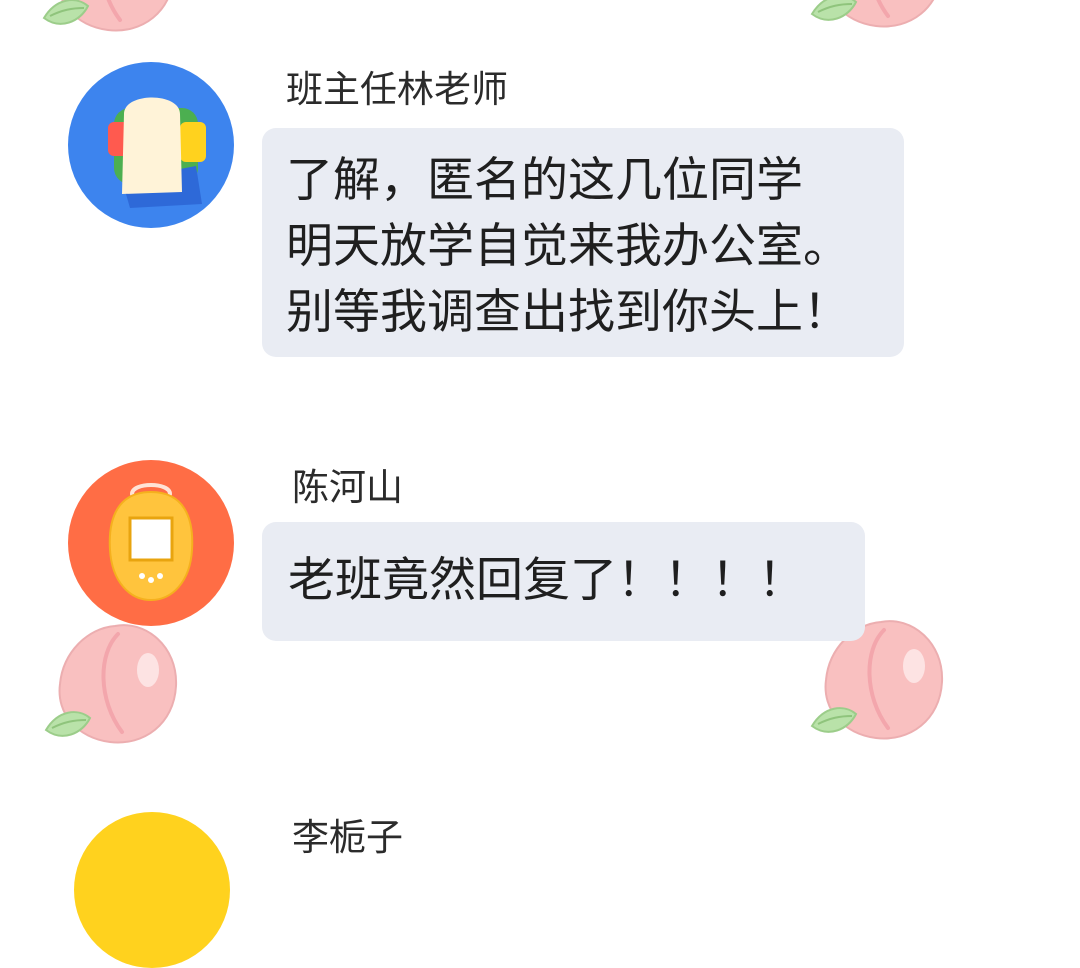 The image size is (1080, 968). I want to click on message-bubble: 了解，匿名的这几位同学 明天放学自觉来我办公室。 别等我调查出找到你头上！, so click(583, 242).